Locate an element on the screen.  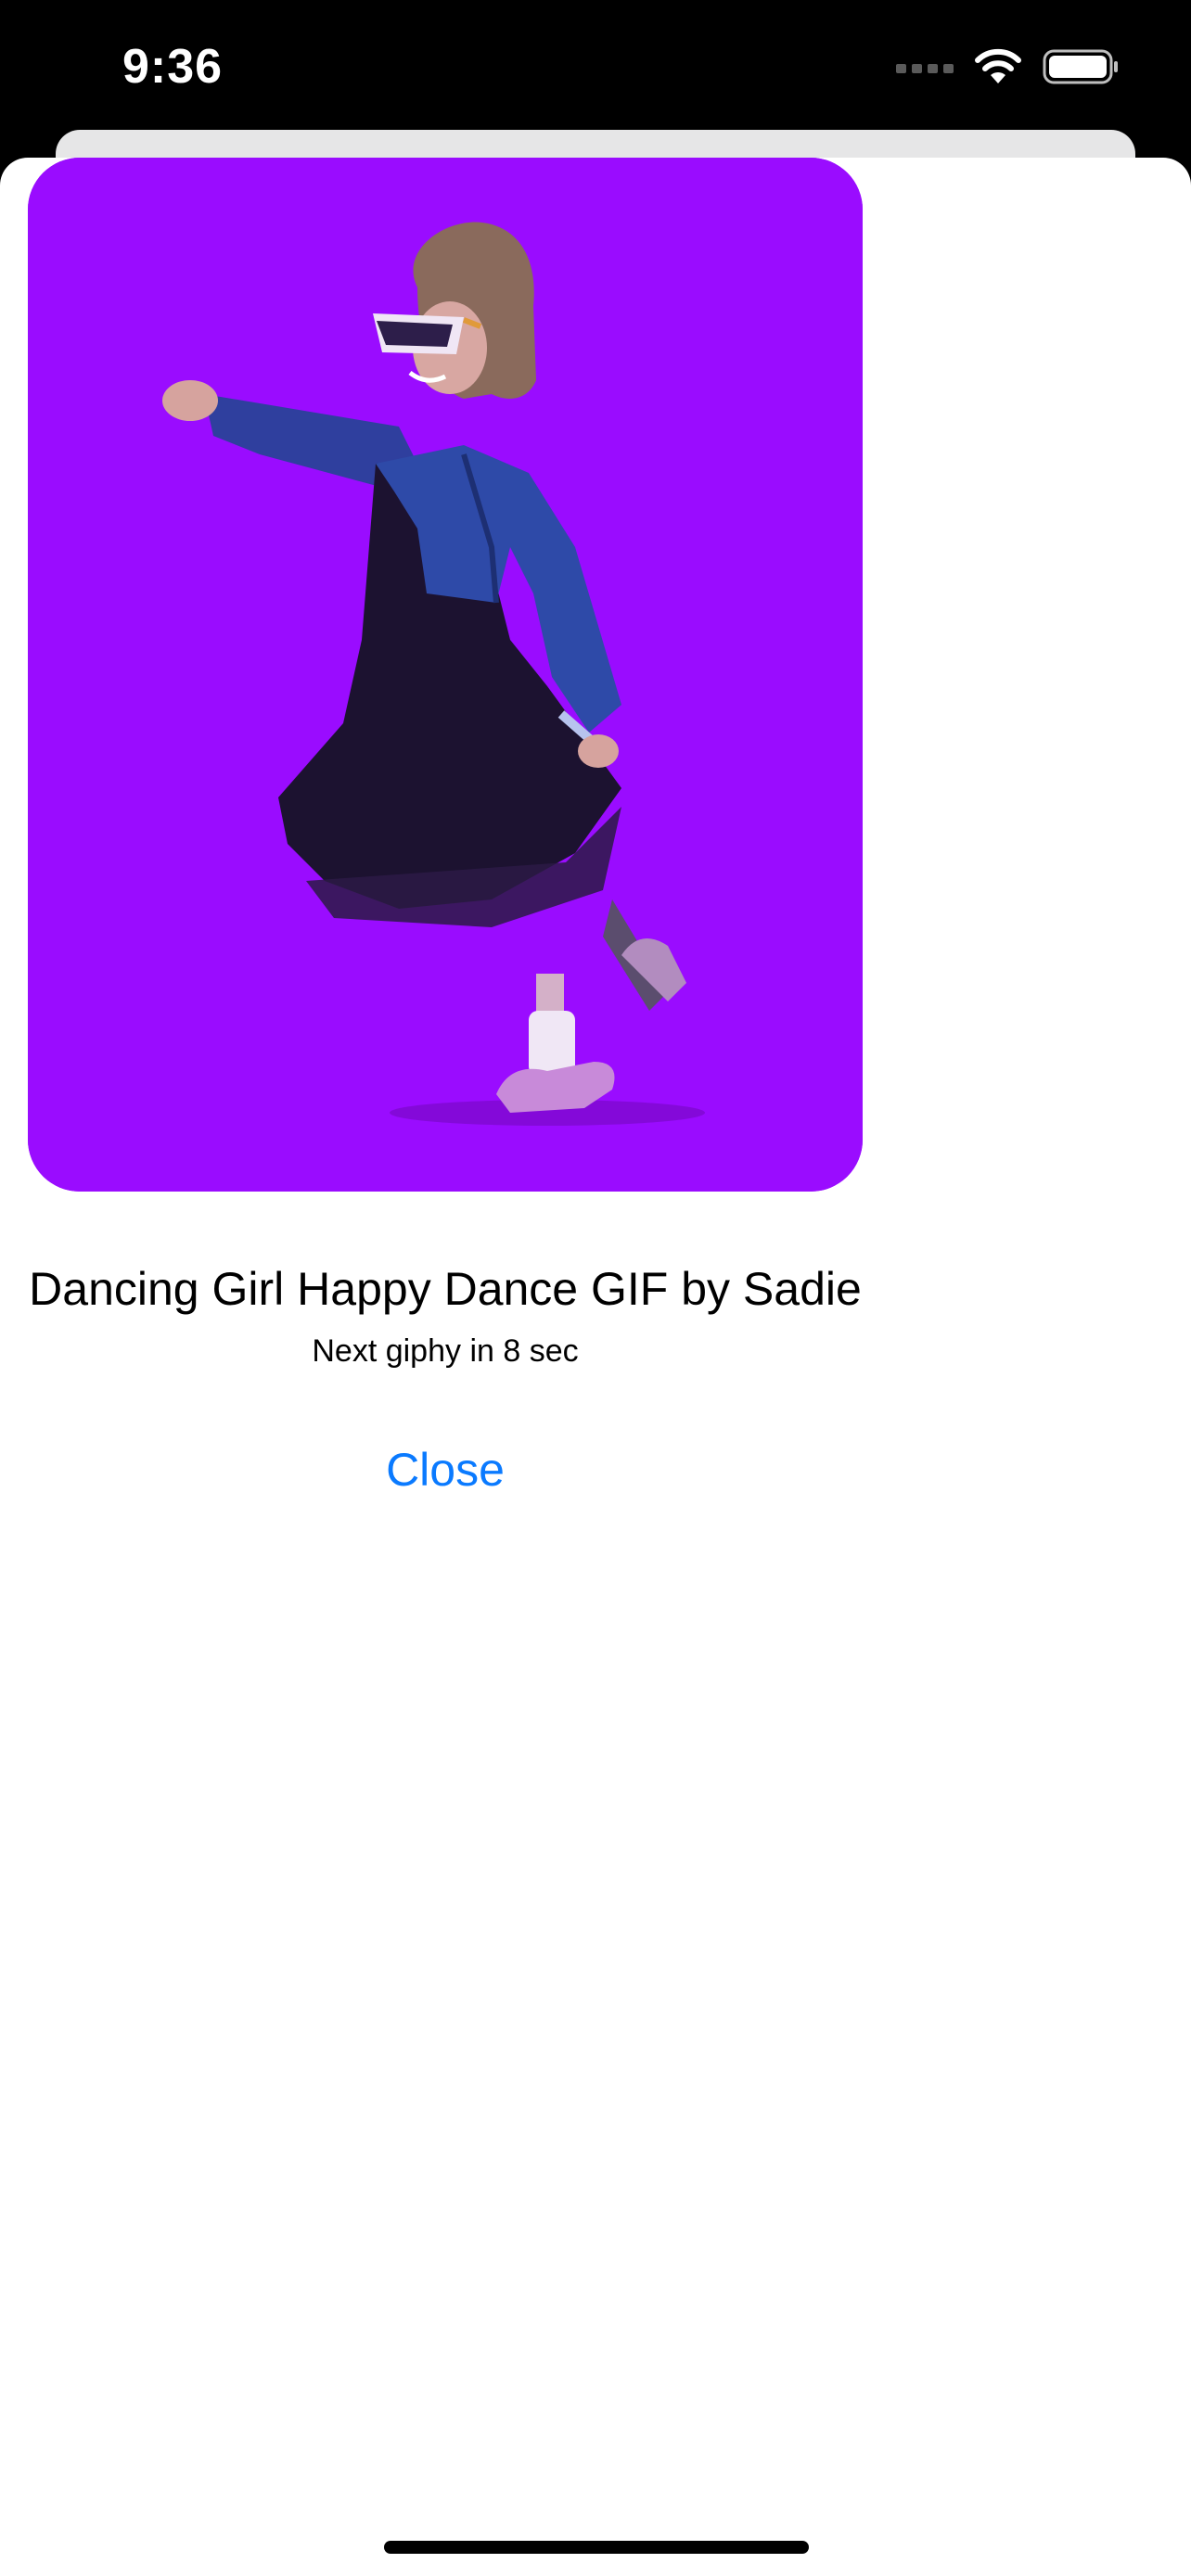
next-gif-countdown: Next giphy in 8 sec is located at coordinates (445, 1351).